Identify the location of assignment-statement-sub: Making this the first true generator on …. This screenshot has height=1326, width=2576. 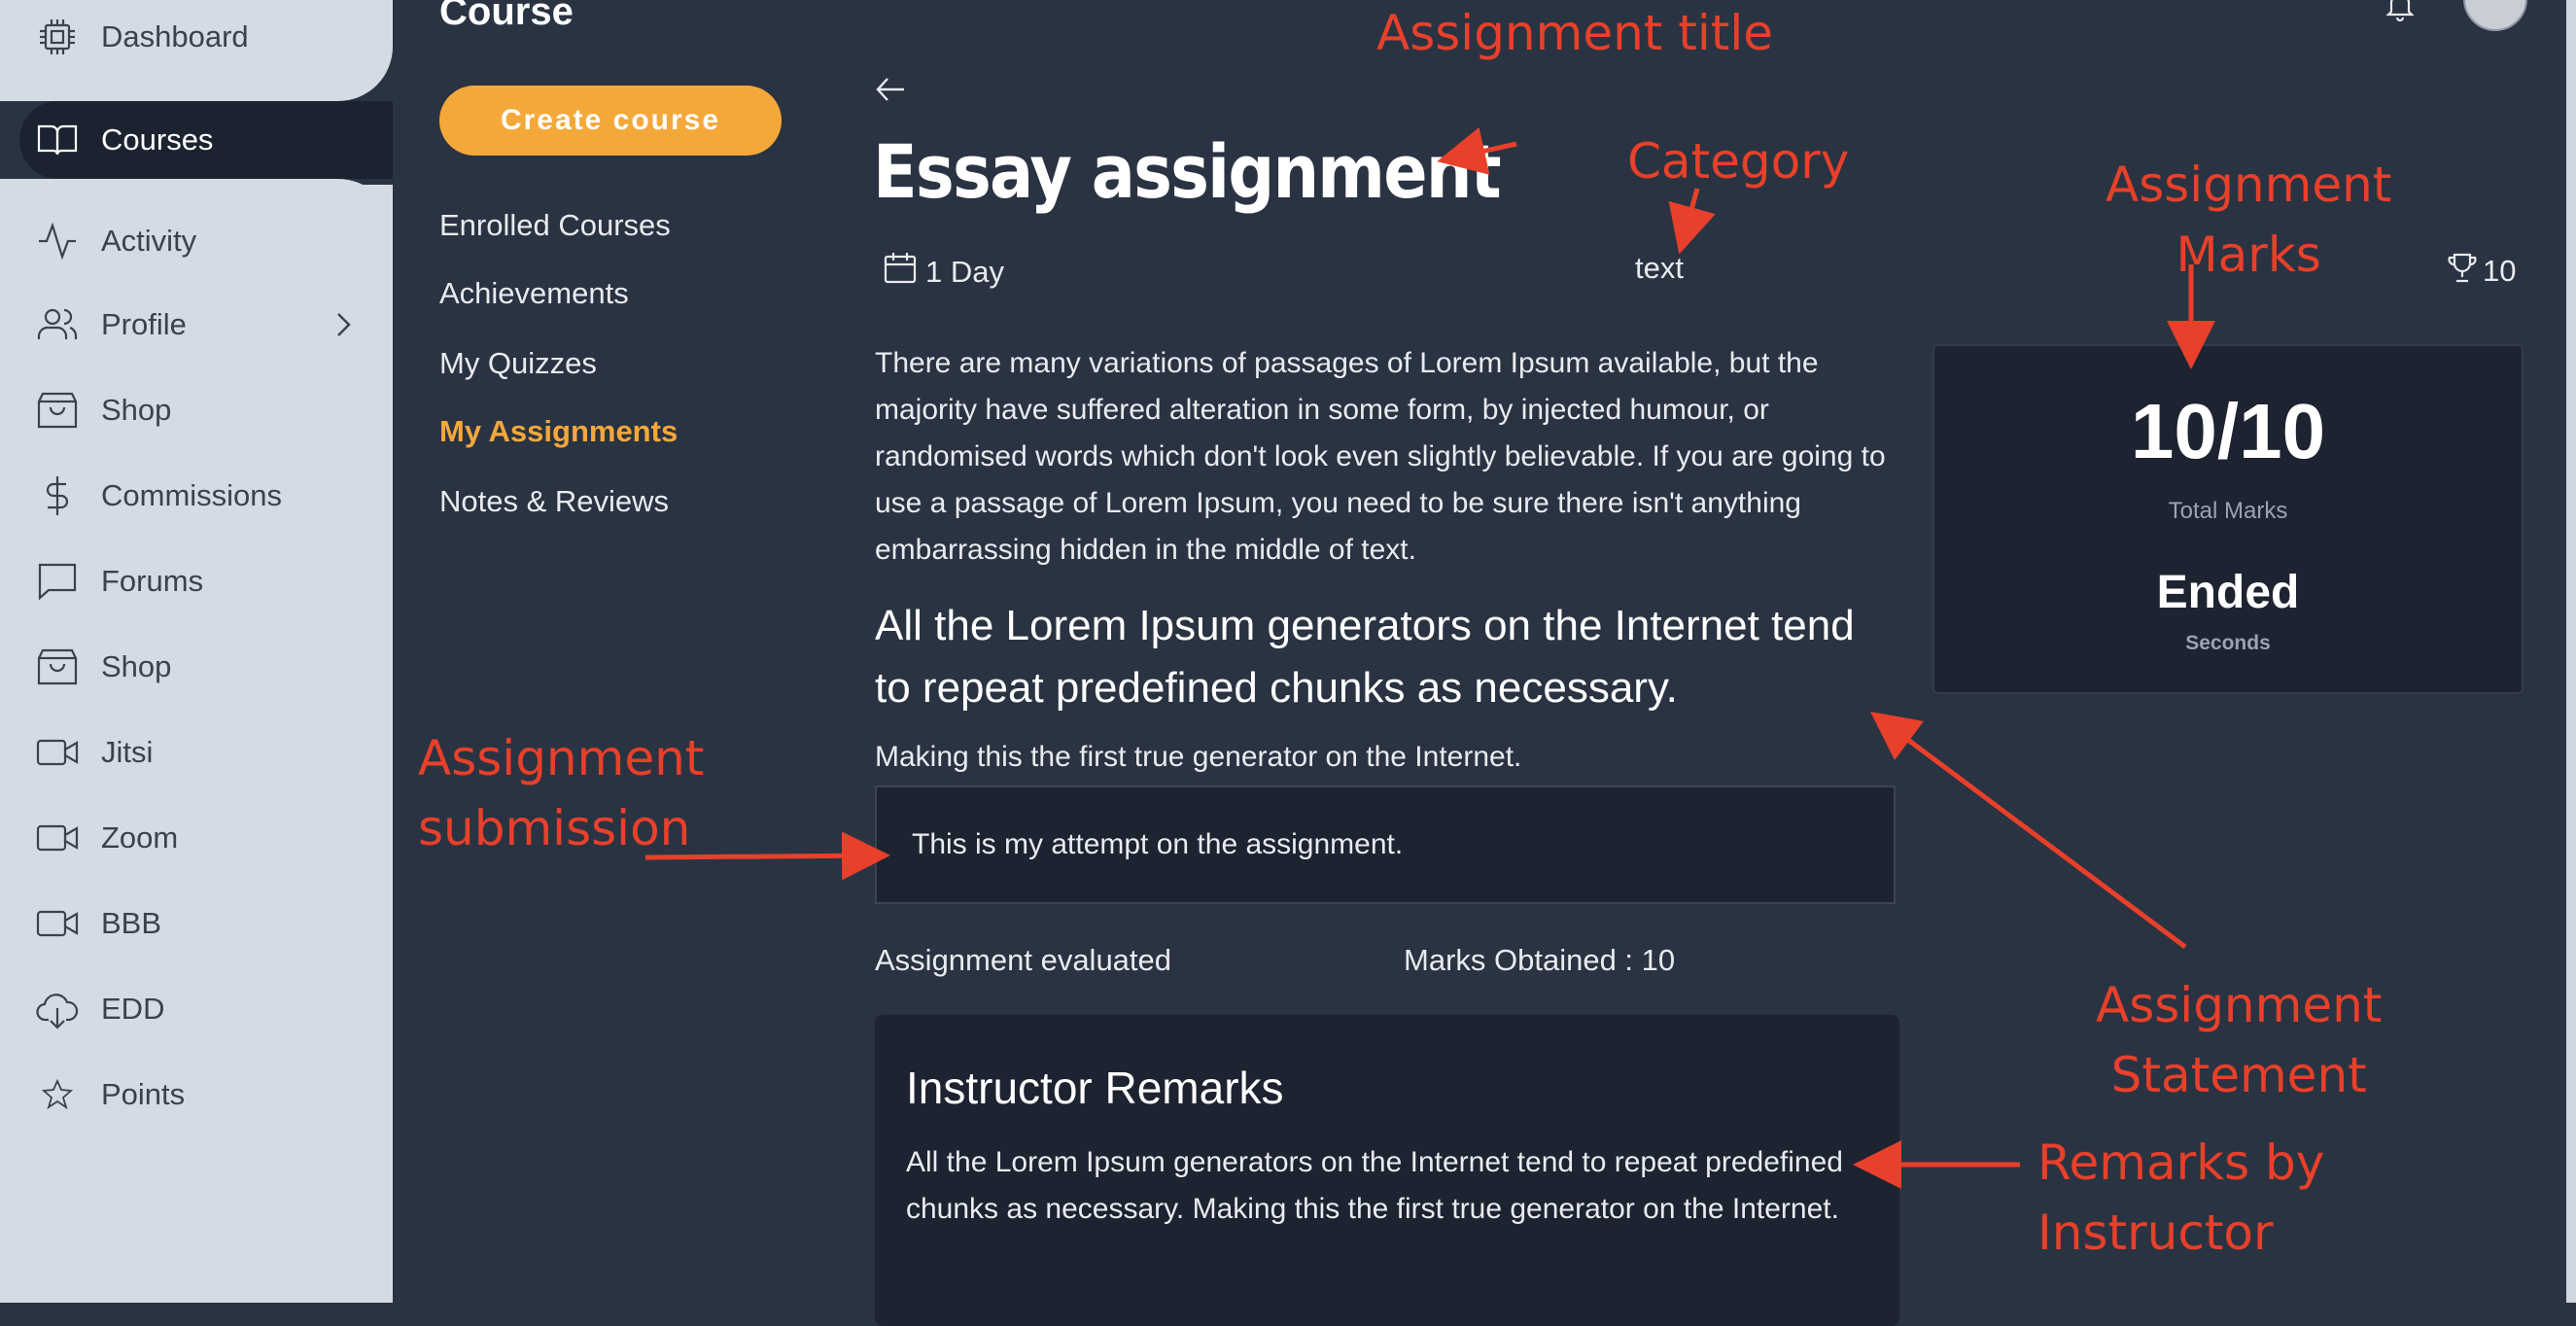
(1199, 757).